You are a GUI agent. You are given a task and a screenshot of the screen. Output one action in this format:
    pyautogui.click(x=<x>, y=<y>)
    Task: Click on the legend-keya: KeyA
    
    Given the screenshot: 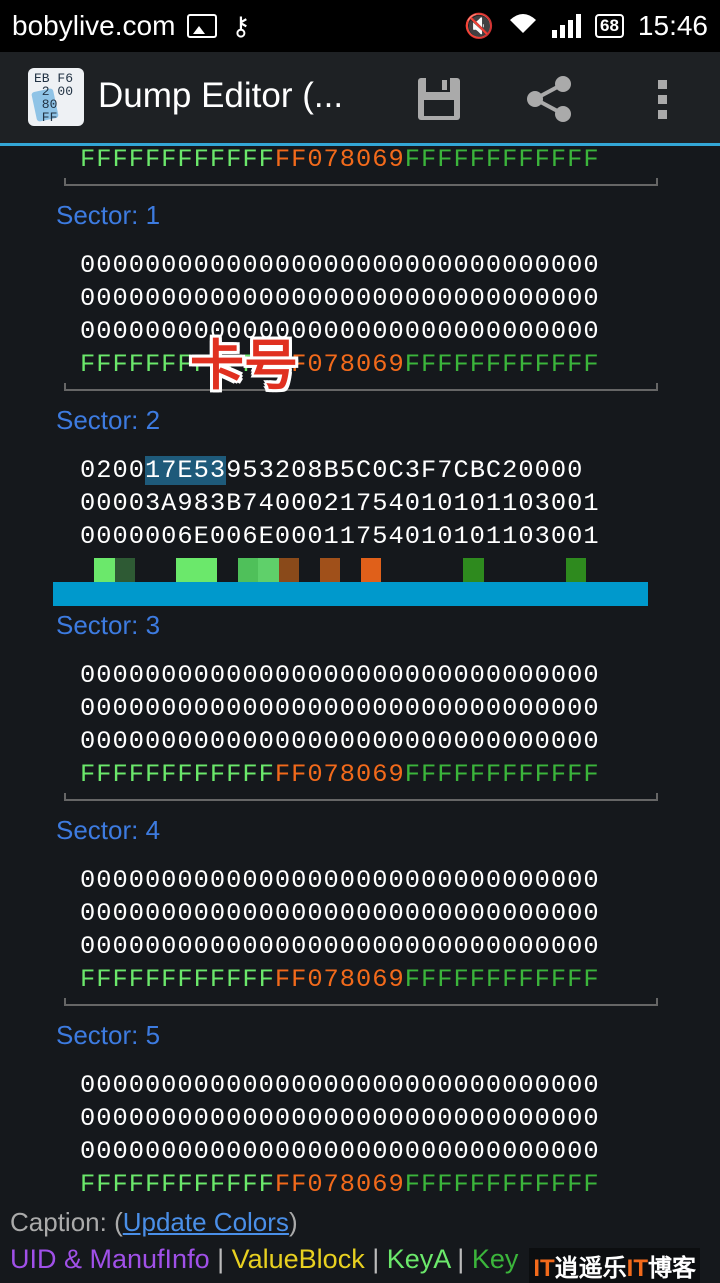 What is the action you would take?
    pyautogui.click(x=418, y=1259)
    